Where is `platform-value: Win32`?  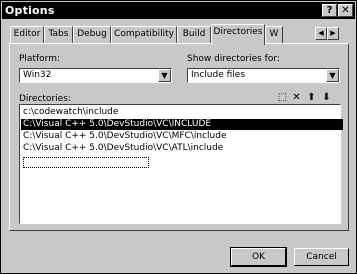
platform-value: Win32 is located at coordinates (37, 75).